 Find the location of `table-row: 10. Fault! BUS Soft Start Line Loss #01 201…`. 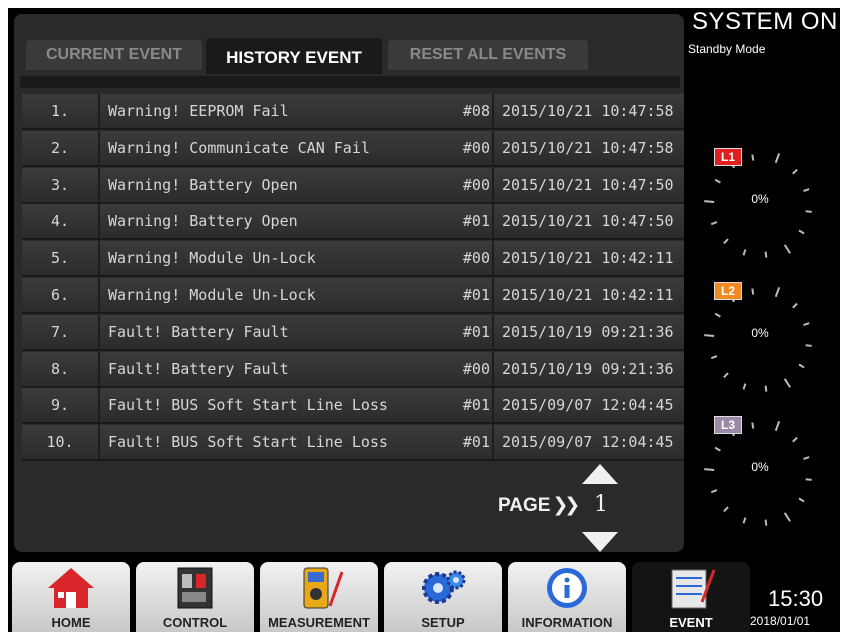

table-row: 10. Fault! BUS Soft Start Line Loss #01 201… is located at coordinates (353, 443).